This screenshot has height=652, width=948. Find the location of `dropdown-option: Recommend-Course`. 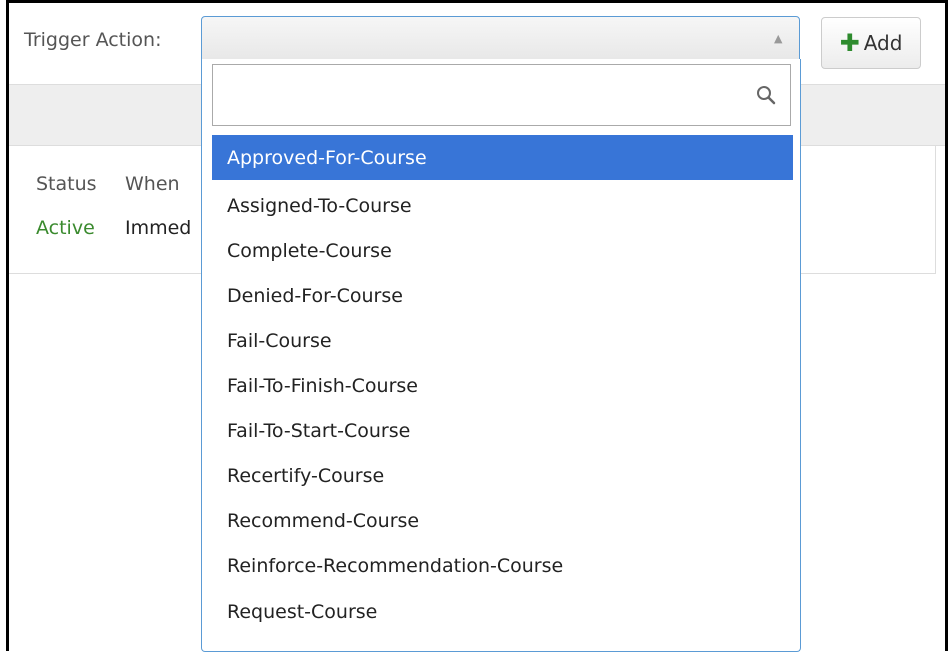

dropdown-option: Recommend-Course is located at coordinates (502, 520).